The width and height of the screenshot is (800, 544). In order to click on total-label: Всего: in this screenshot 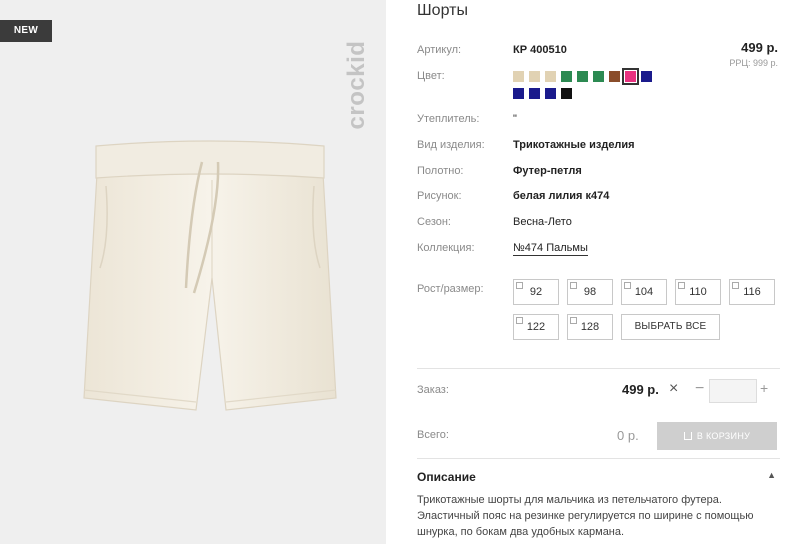, I will do `click(433, 435)`.